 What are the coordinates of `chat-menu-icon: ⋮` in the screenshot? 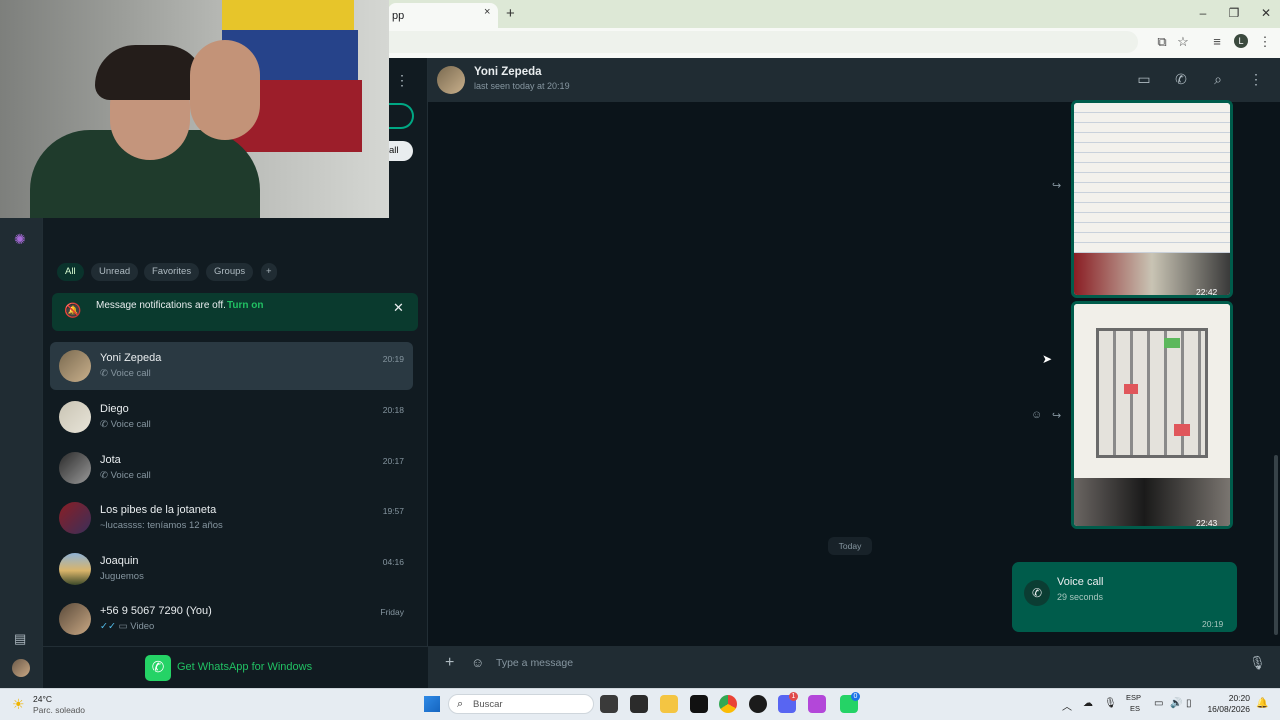 It's located at (1256, 79).